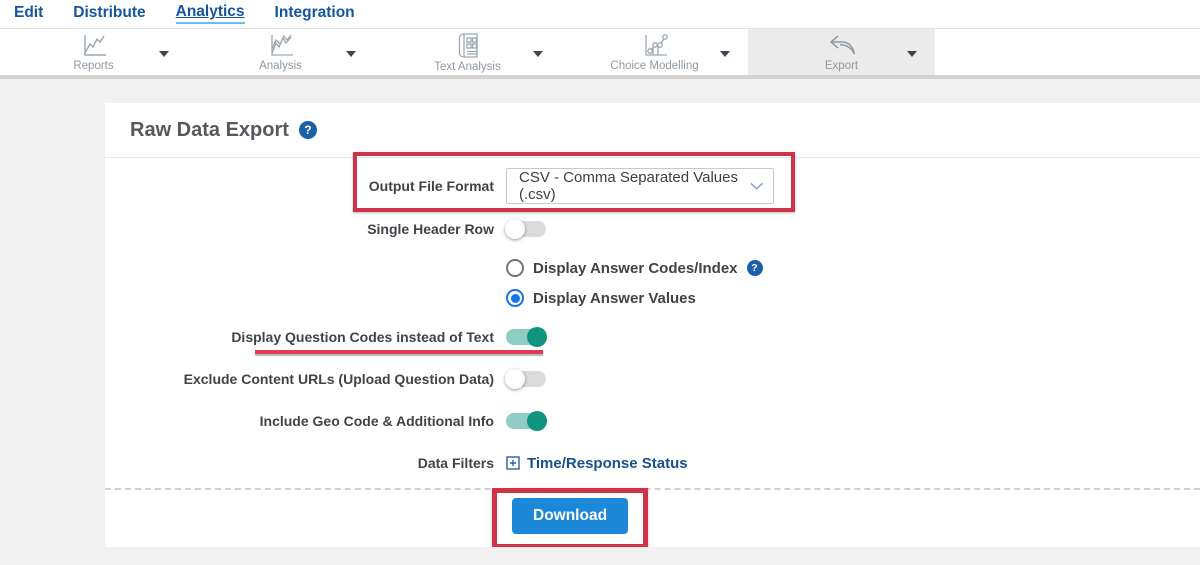 This screenshot has width=1200, height=565. Describe the element at coordinates (455, 463) in the screenshot. I see `data-filters-label: Data Filters` at that location.